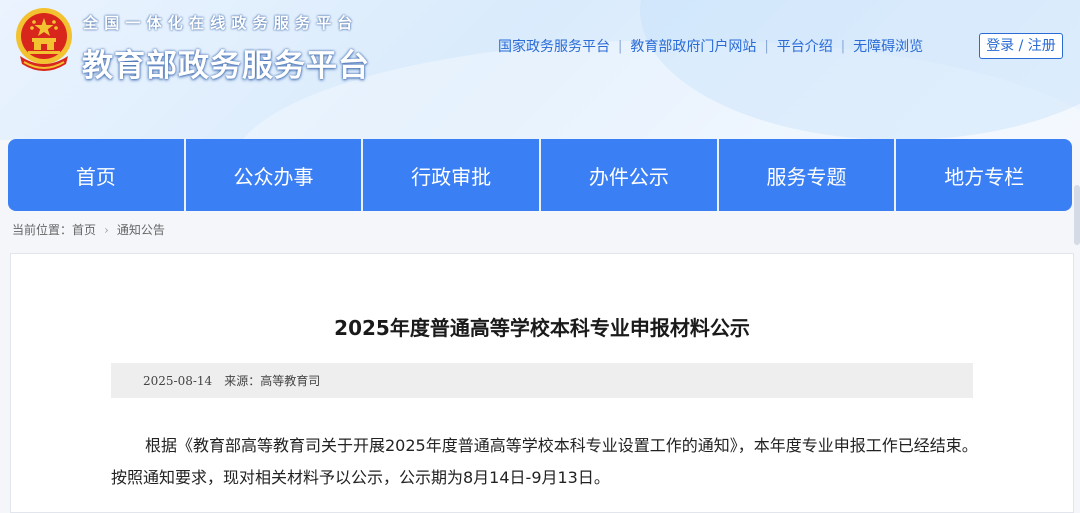  I want to click on article-source: 高等教育司, so click(290, 381).